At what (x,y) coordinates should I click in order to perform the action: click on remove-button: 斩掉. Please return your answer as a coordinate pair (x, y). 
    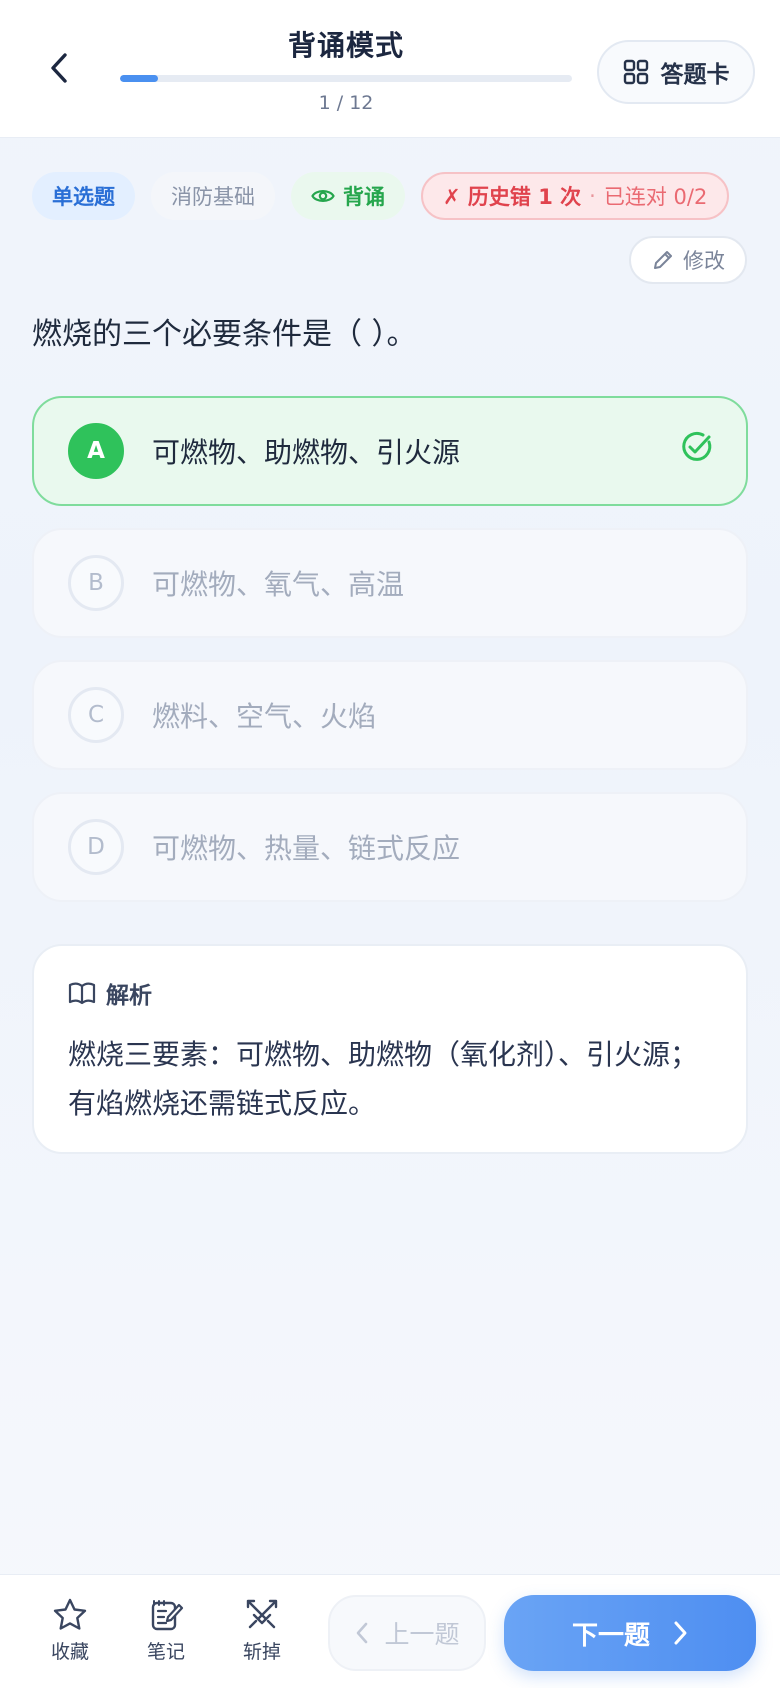
    Looking at the image, I should click on (262, 1630).